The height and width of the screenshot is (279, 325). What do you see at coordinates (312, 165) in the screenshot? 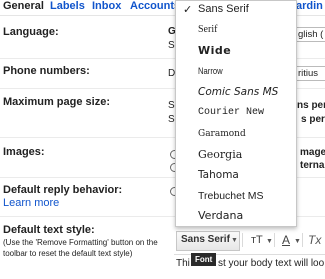
I see `images-peek-text2: ternal` at bounding box center [312, 165].